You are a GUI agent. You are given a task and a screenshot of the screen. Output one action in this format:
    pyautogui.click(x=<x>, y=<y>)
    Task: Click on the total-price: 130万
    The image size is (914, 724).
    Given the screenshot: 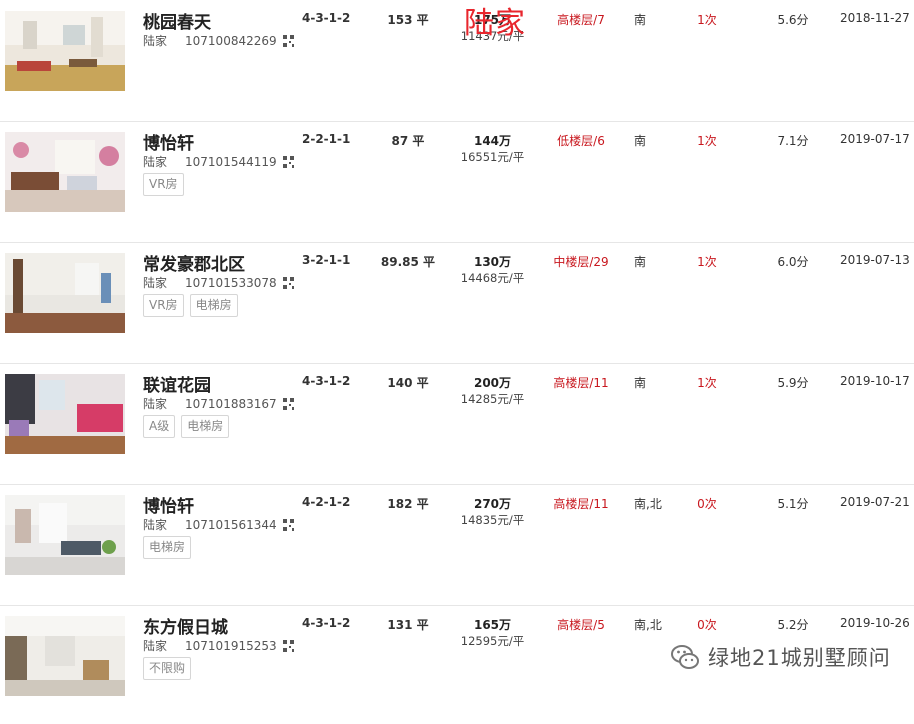 What is the action you would take?
    pyautogui.click(x=492, y=262)
    